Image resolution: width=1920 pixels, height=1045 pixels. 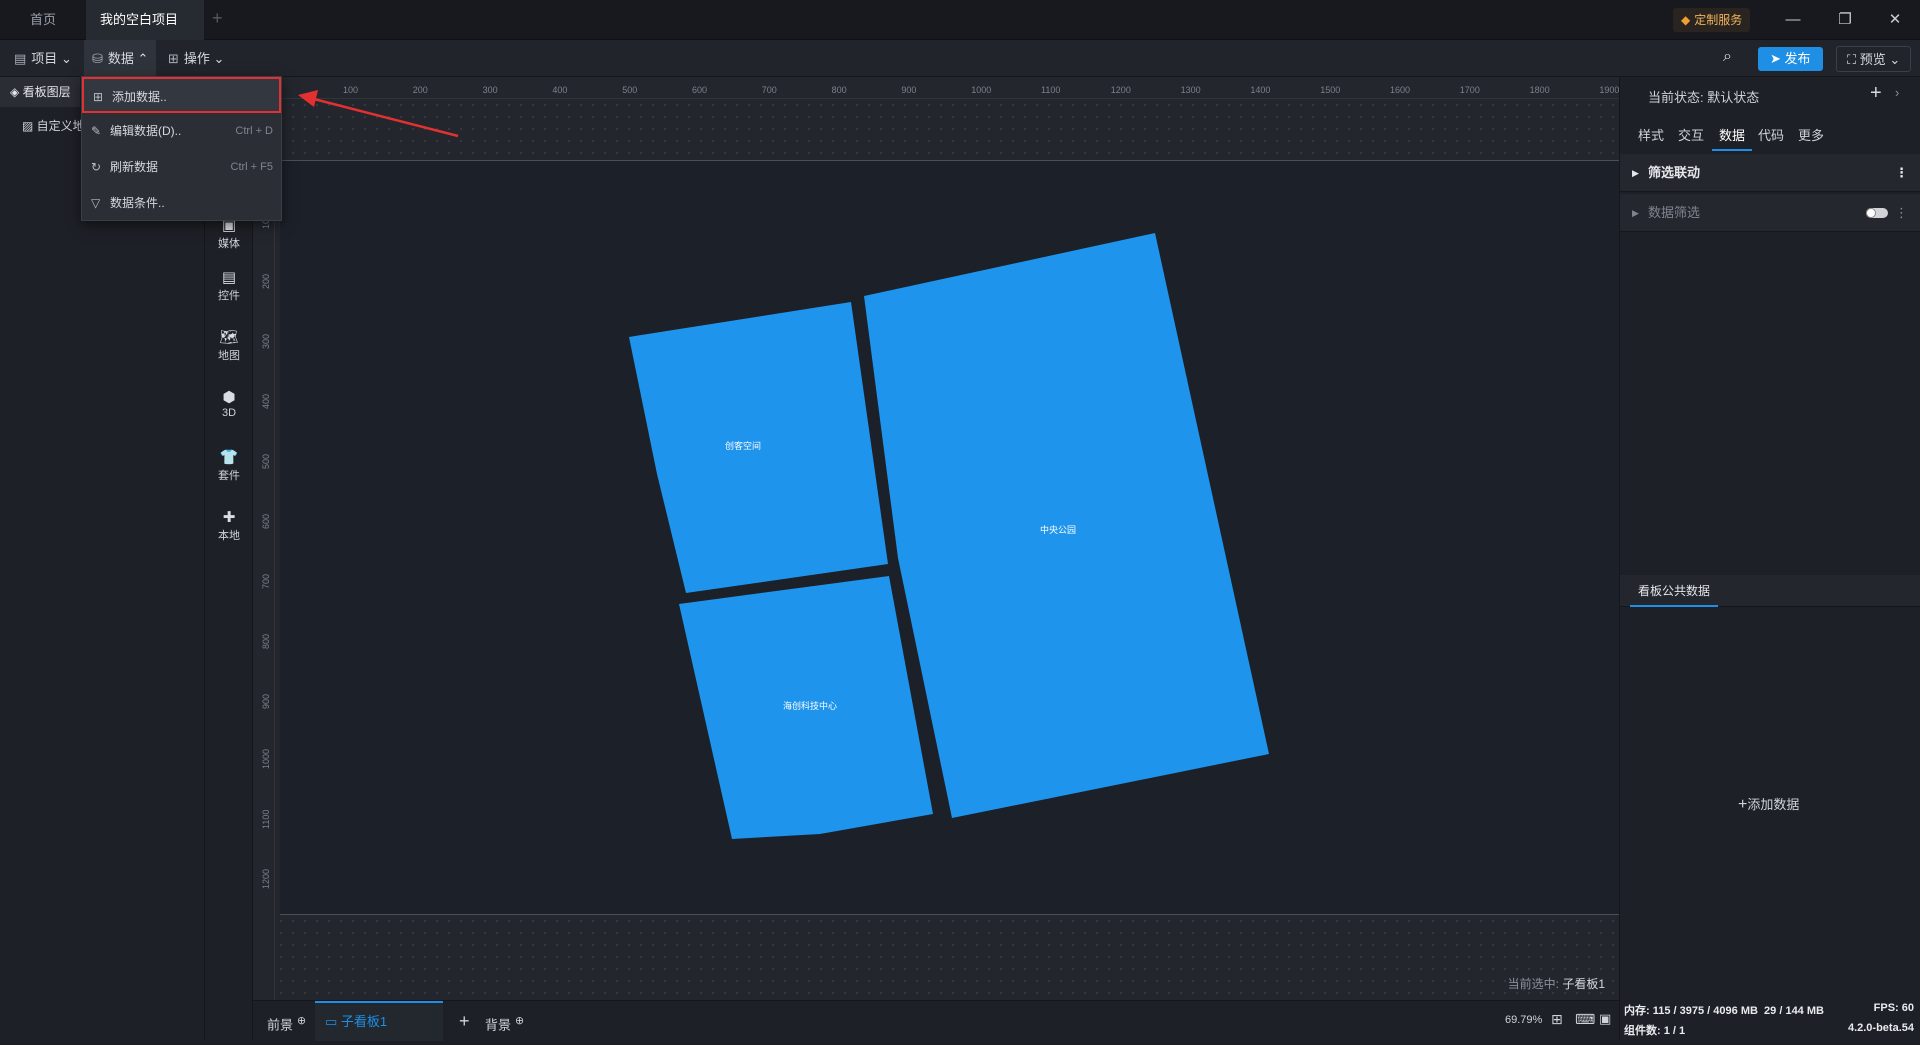 What do you see at coordinates (333, 1021) in the screenshot?
I see `monitor-icon: ▭` at bounding box center [333, 1021].